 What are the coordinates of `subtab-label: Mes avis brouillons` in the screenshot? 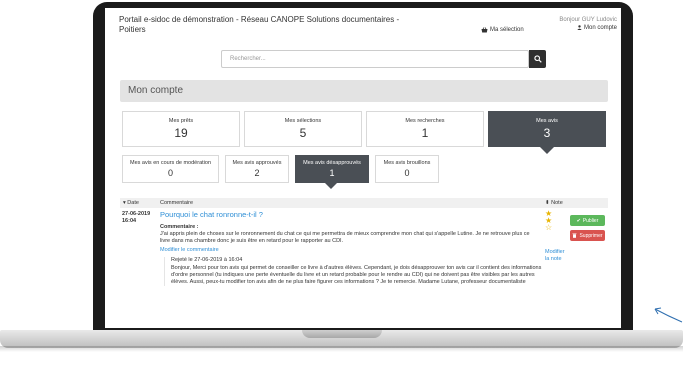 It's located at (407, 163).